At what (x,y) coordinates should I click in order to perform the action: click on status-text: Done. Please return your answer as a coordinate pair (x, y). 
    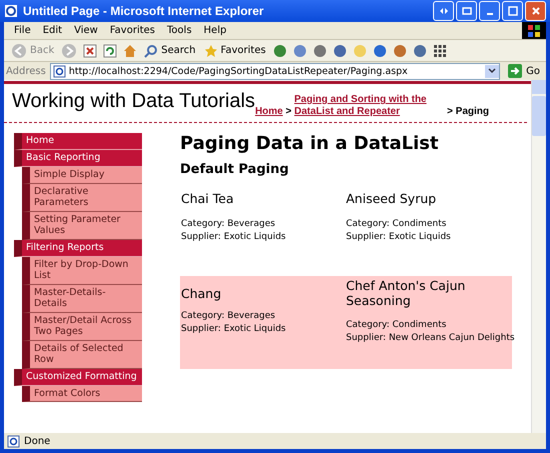
    Looking at the image, I should click on (37, 441).